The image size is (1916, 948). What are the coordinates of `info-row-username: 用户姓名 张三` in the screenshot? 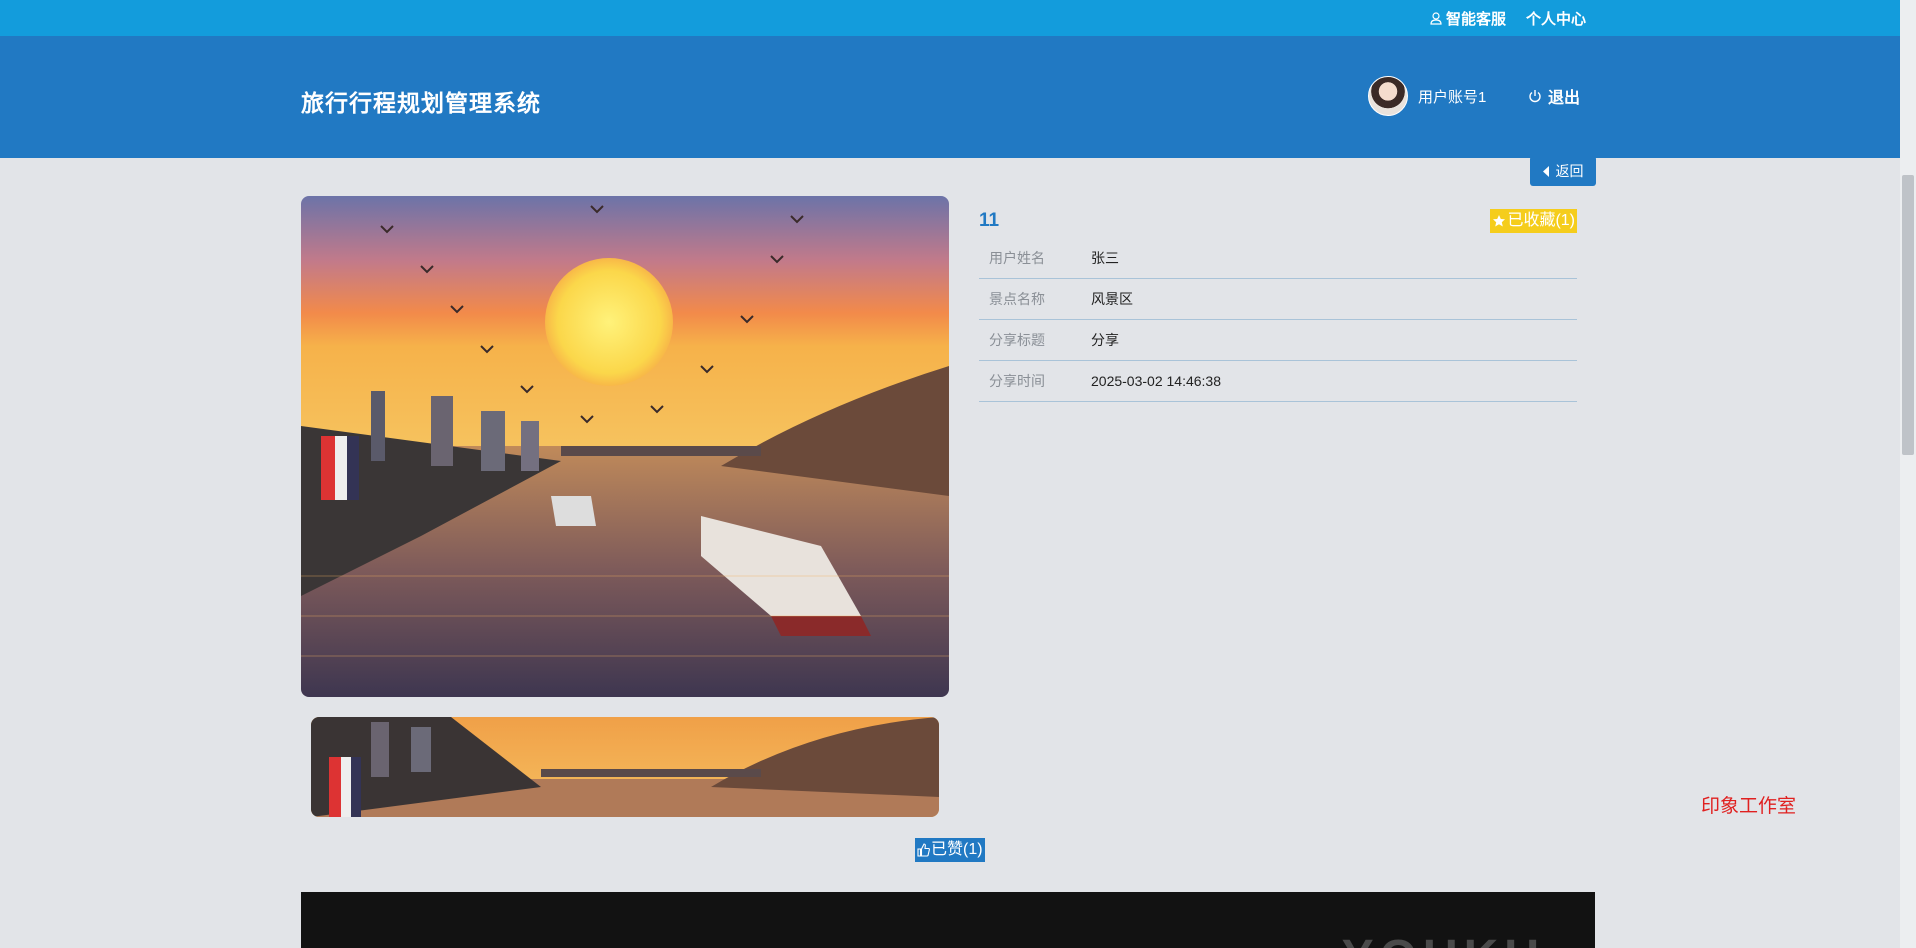 It's located at (1278, 258).